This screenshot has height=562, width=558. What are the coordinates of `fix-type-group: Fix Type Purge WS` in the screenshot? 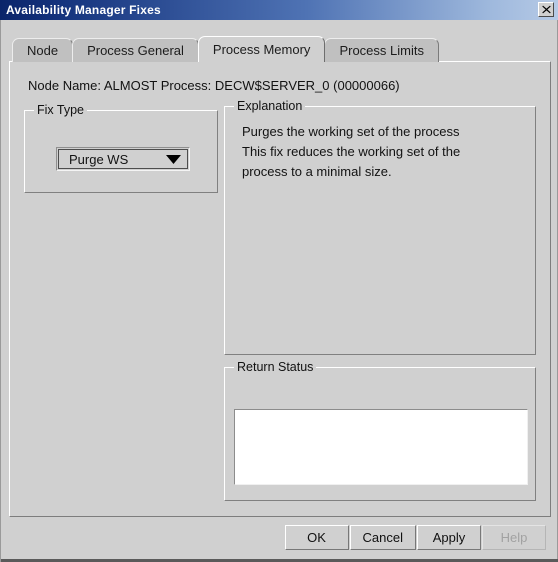 It's located at (121, 148).